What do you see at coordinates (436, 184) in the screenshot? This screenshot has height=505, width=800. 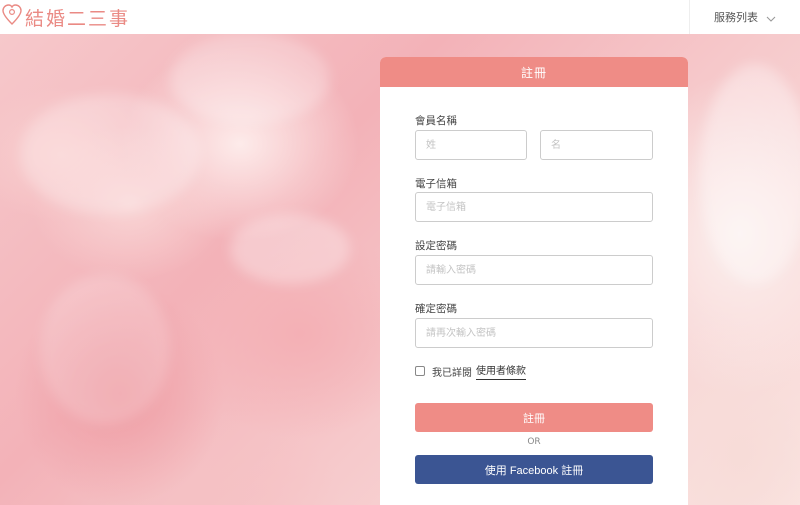 I see `email-label: 電子信箱` at bounding box center [436, 184].